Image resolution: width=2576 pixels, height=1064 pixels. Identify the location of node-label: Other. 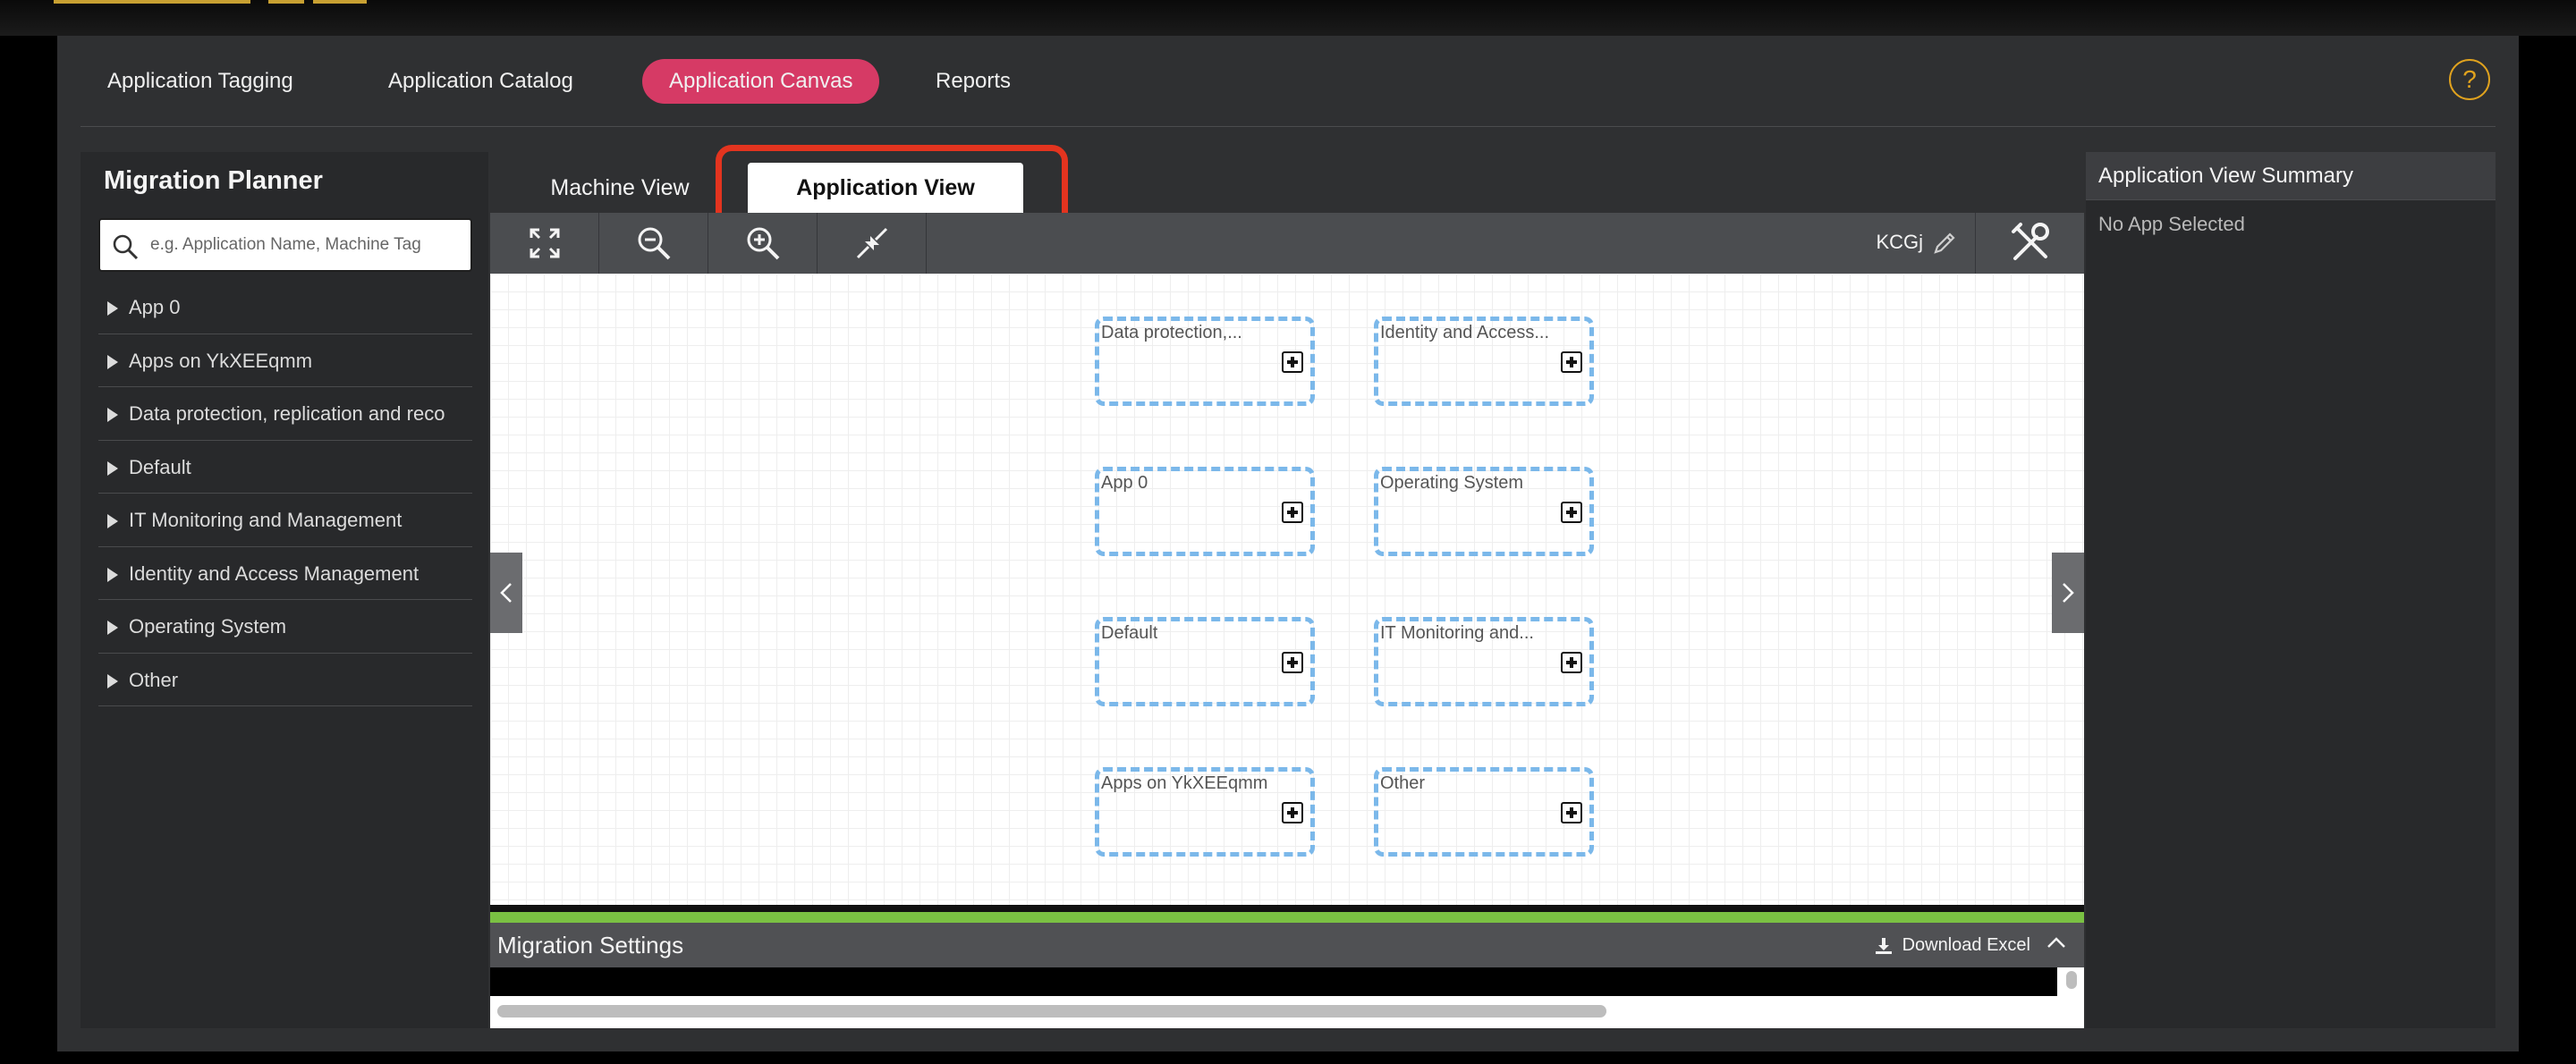
(1403, 783).